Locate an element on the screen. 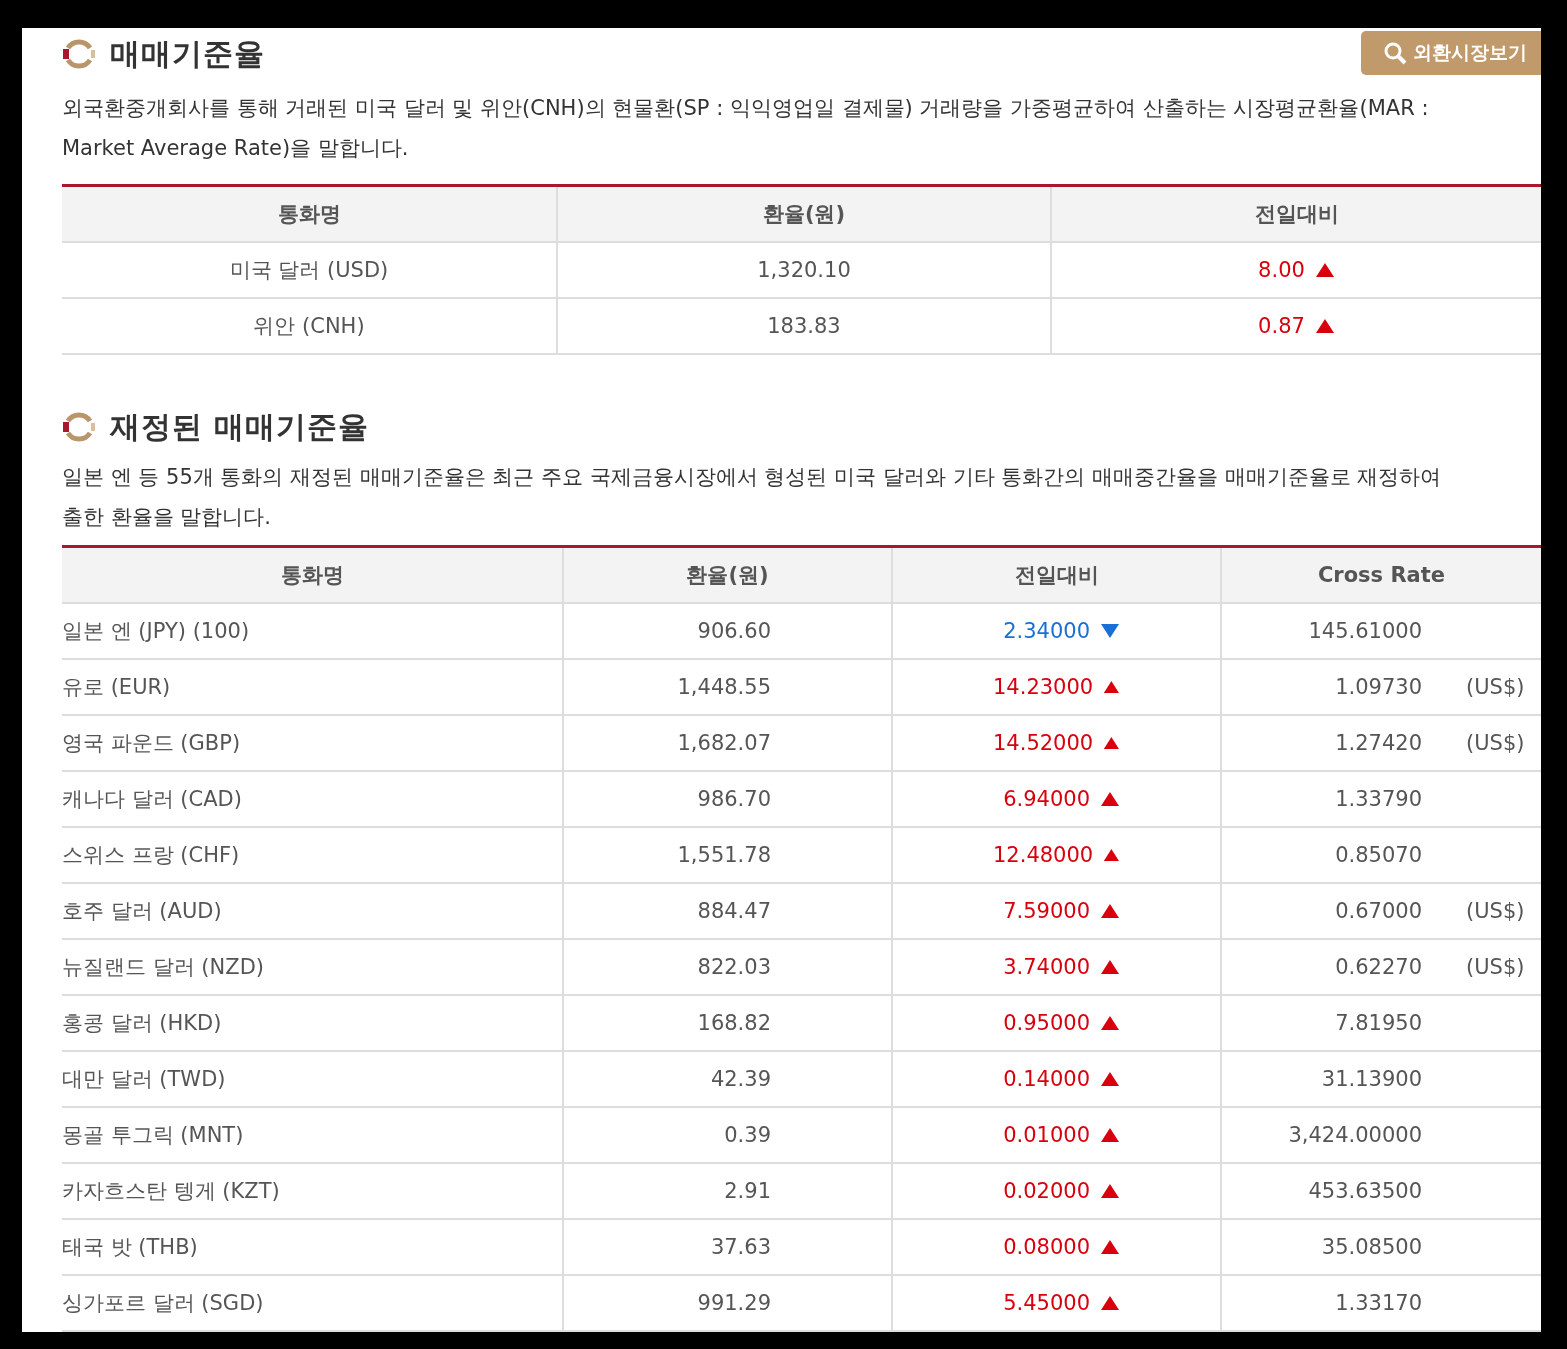  change-value: 5.45000 is located at coordinates (1046, 1303).